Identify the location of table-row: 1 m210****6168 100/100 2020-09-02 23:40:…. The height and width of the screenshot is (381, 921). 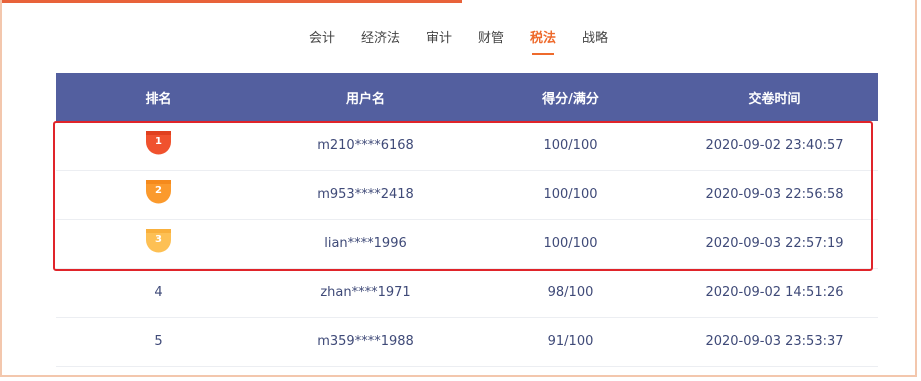
(467, 145).